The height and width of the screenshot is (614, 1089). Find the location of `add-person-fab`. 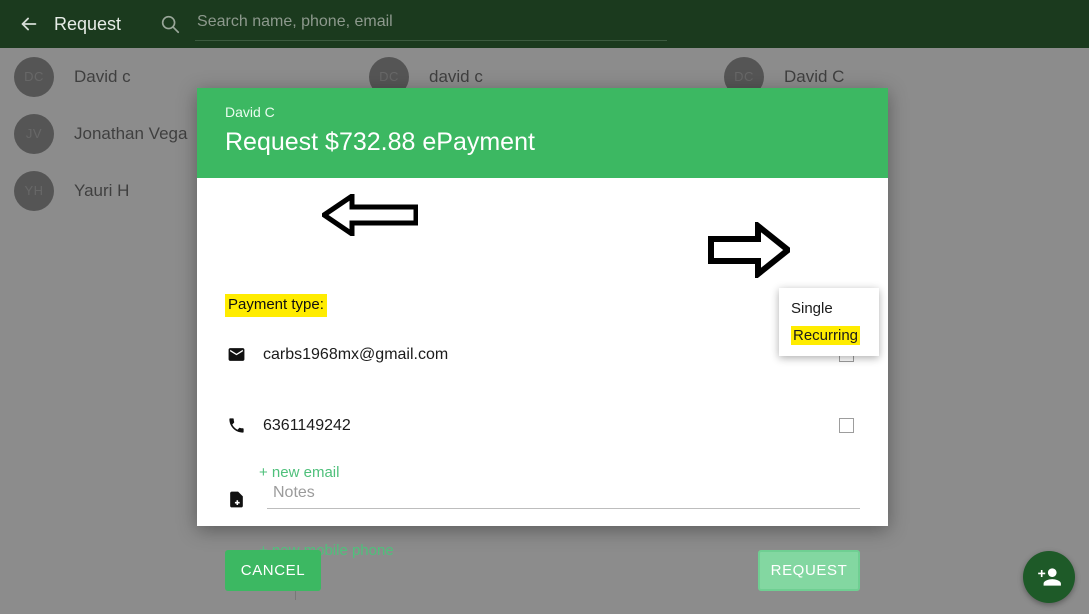

add-person-fab is located at coordinates (1049, 577).